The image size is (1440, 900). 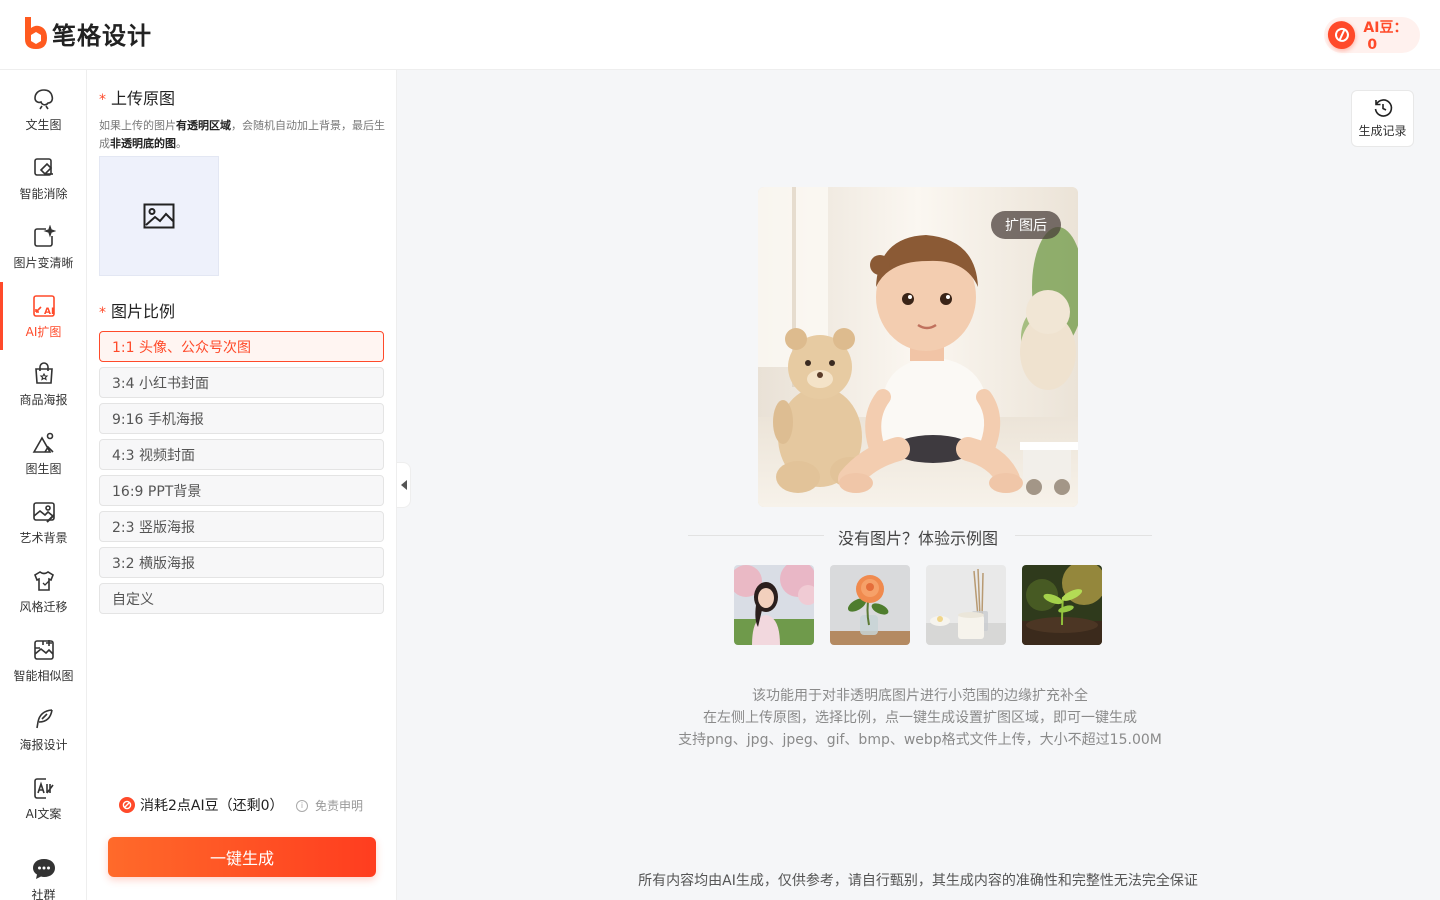 What do you see at coordinates (1372, 45) in the screenshot?
I see `ai-beans-value: 0` at bounding box center [1372, 45].